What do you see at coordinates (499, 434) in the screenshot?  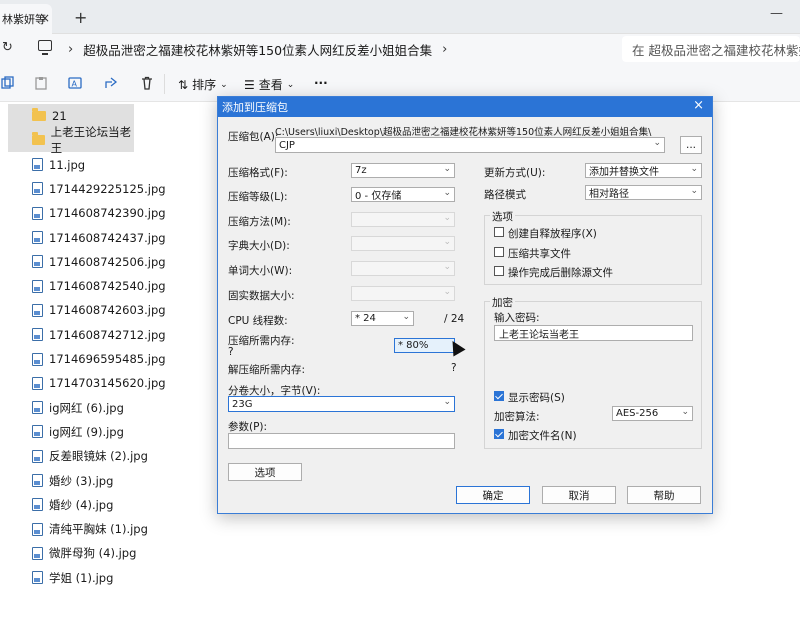 I see `encrypt-names-checkbox` at bounding box center [499, 434].